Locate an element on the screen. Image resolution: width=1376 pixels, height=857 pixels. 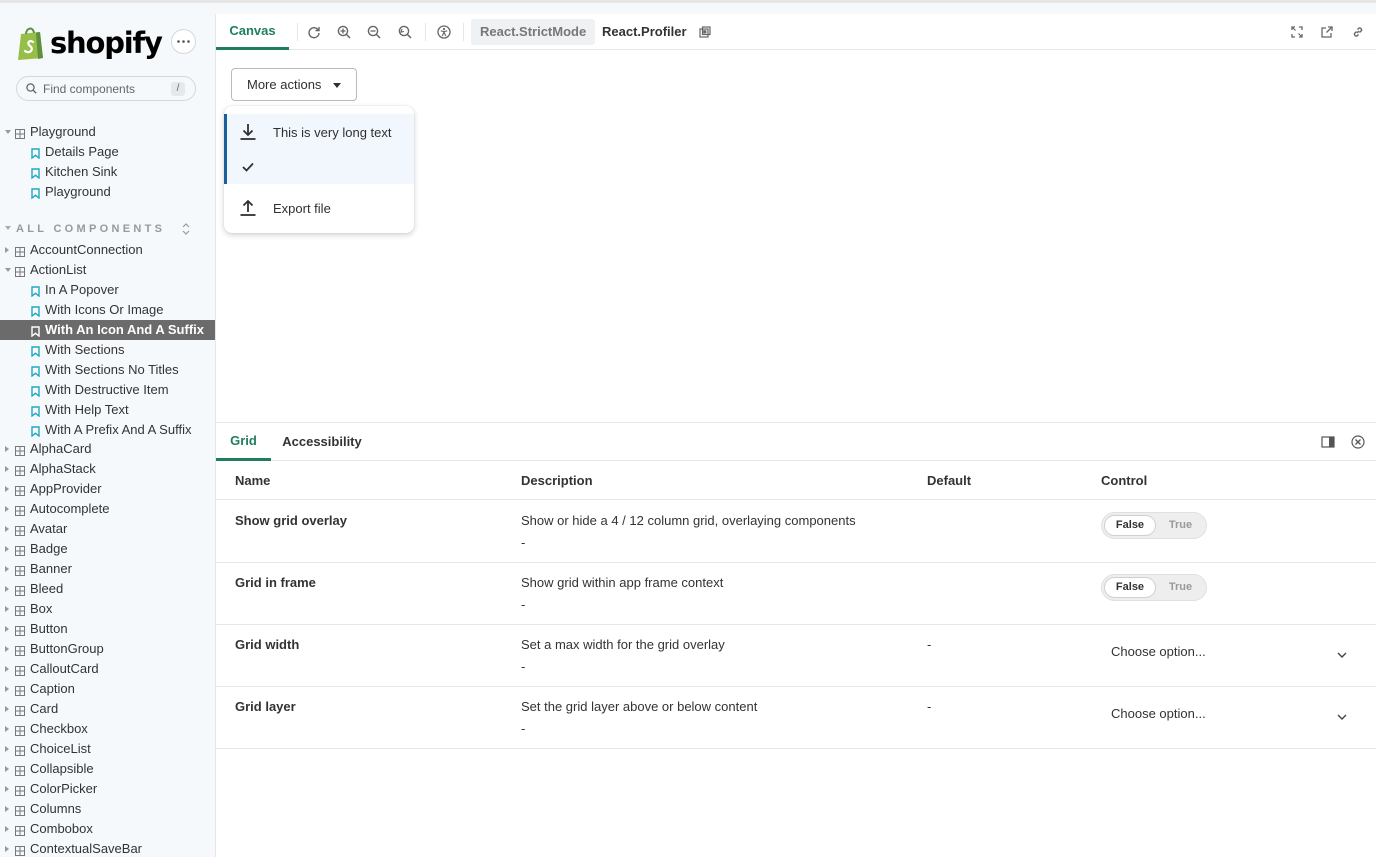
copy-link-icon is located at coordinates (1358, 32).